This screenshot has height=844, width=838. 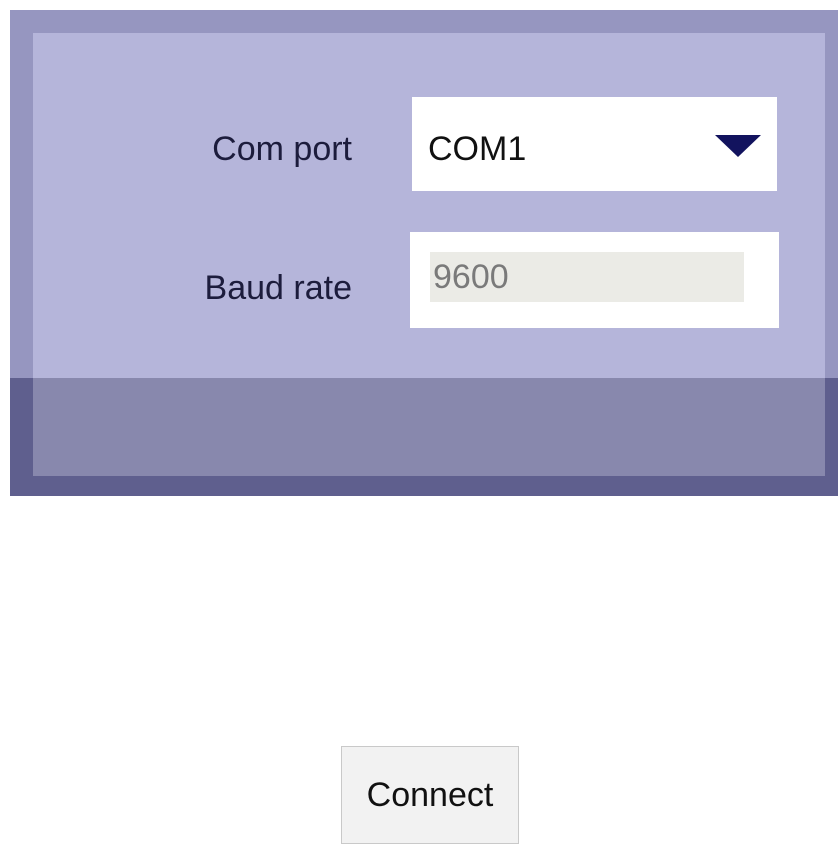 I want to click on baud-rate-input, so click(x=587, y=277).